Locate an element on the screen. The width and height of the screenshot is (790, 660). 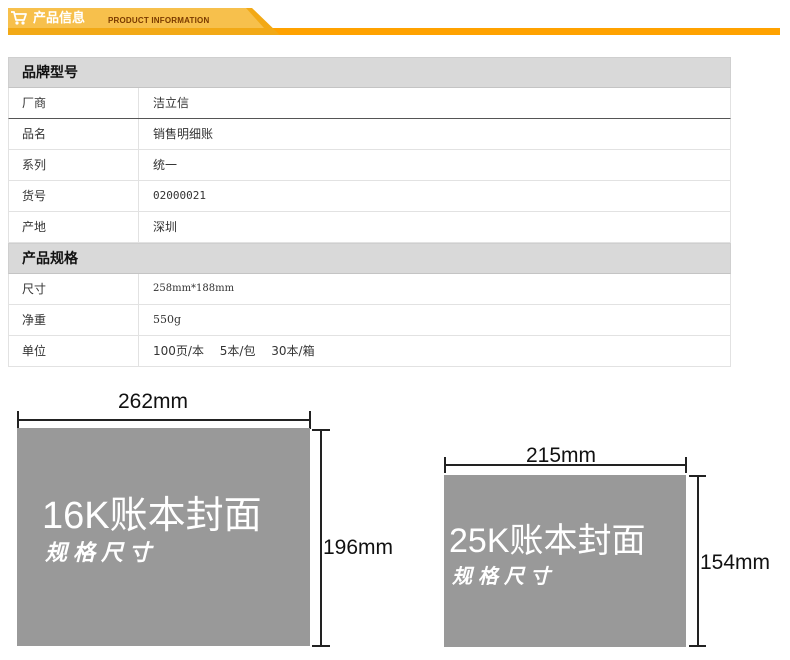
section-header: 产品信息 PRODUCT INFORMATION is located at coordinates (394, 23).